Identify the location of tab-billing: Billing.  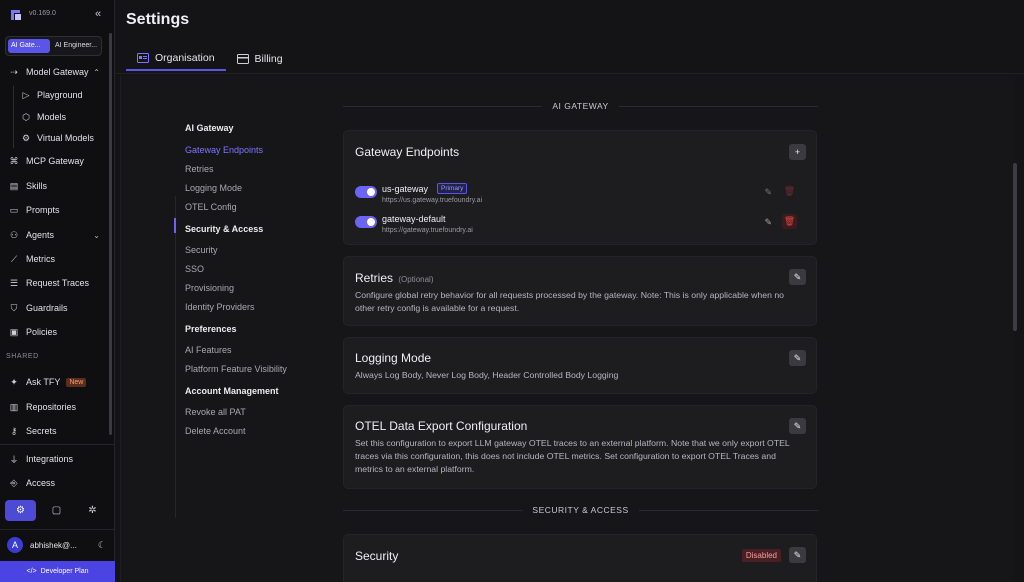
(260, 59).